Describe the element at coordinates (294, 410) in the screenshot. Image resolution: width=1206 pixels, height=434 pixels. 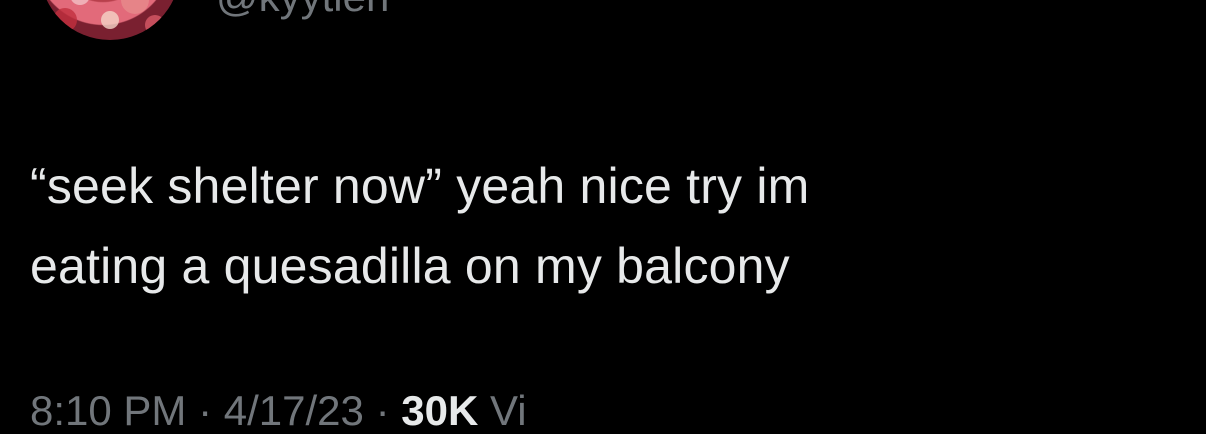
I see `tweet-date: 4/17/23` at that location.